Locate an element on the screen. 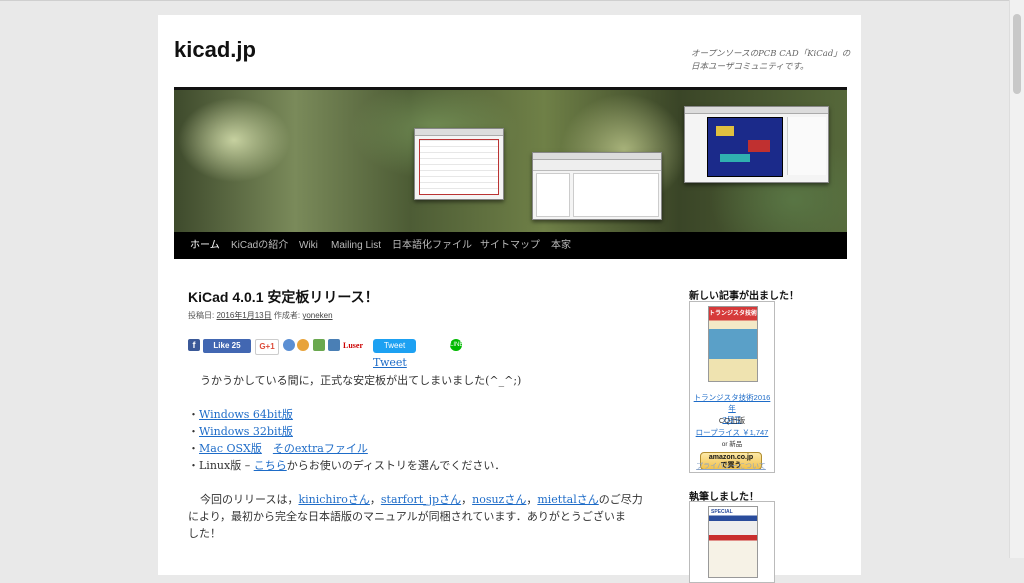 The height and width of the screenshot is (583, 1024). evernote-icon is located at coordinates (303, 345).